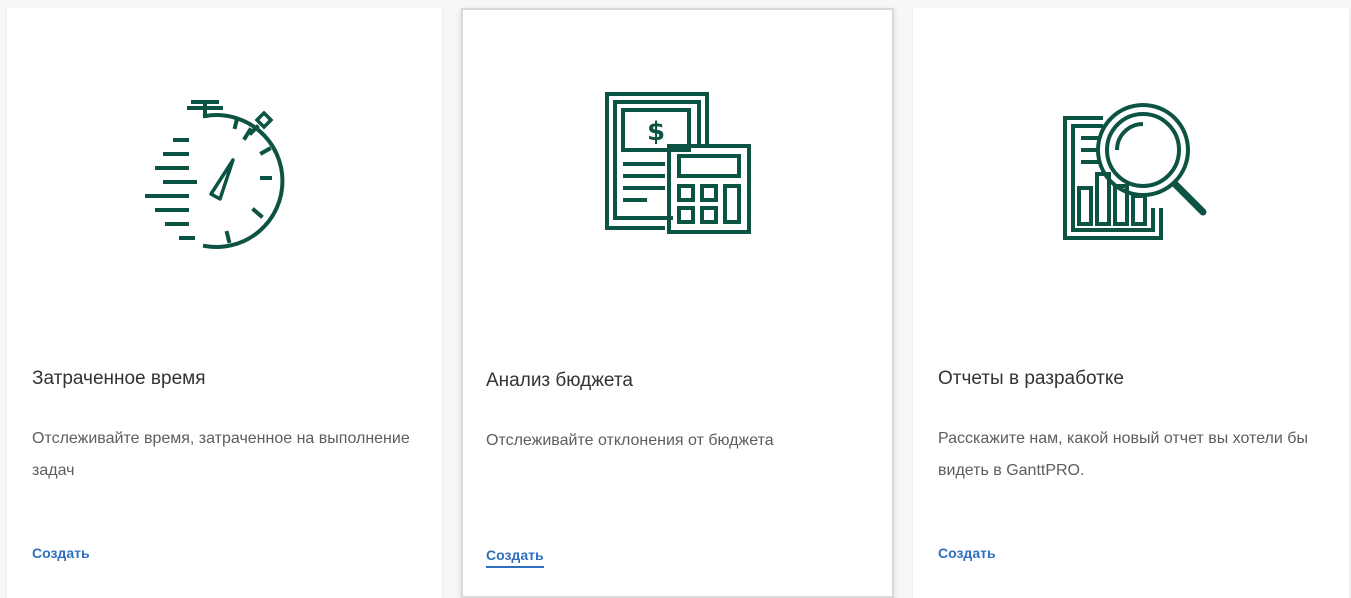 Image resolution: width=1351 pixels, height=598 pixels. What do you see at coordinates (214, 174) in the screenshot?
I see `stopwatch-icon` at bounding box center [214, 174].